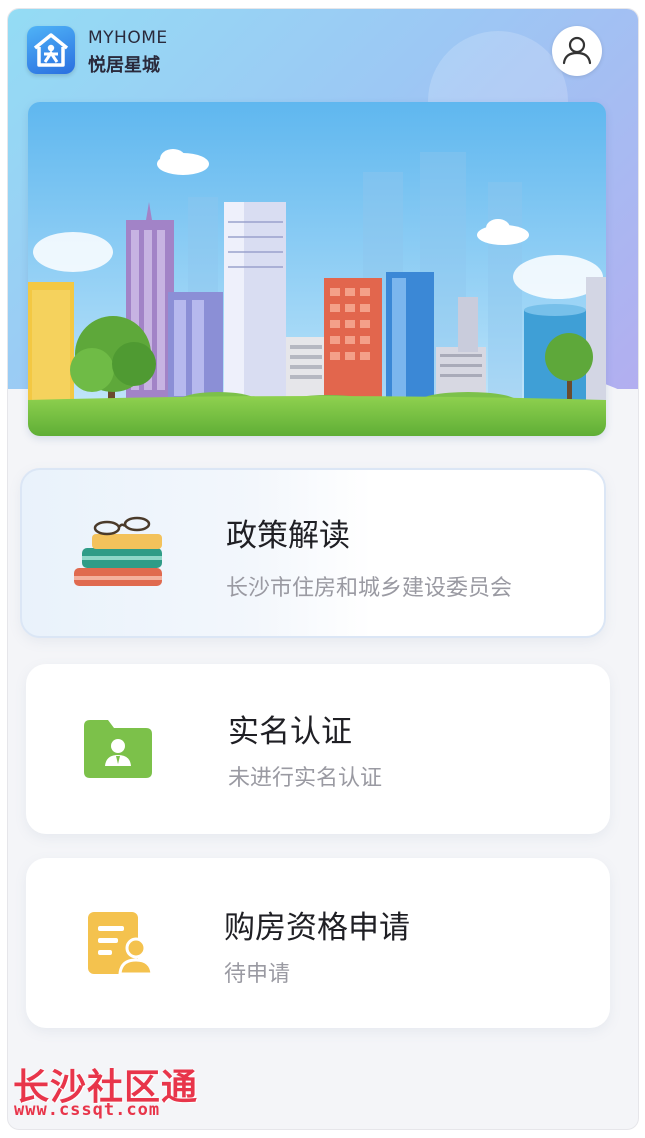 The image size is (645, 1138). Describe the element at coordinates (257, 974) in the screenshot. I see `card-subtitle: 待申请` at that location.